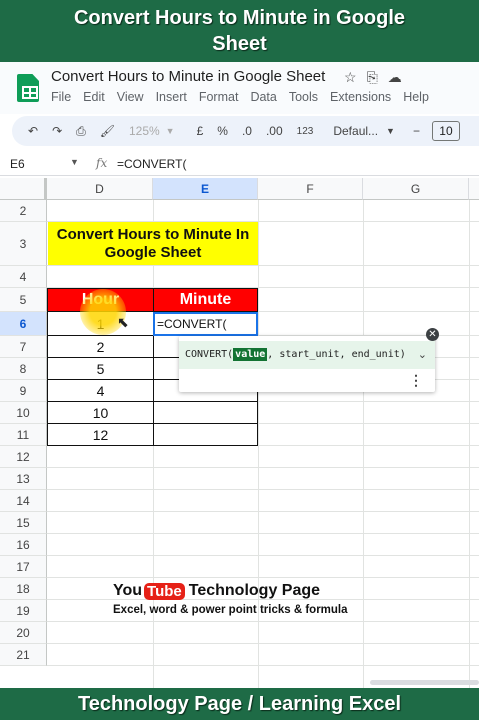  Describe the element at coordinates (469, 444) in the screenshot. I see `gridline-col-g-h` at that location.